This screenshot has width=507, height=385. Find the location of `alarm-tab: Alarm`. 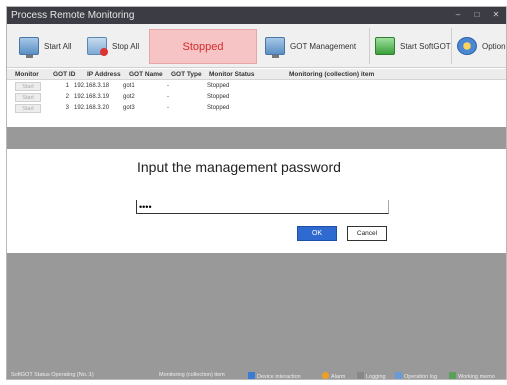

alarm-tab: Alarm is located at coordinates (334, 376).